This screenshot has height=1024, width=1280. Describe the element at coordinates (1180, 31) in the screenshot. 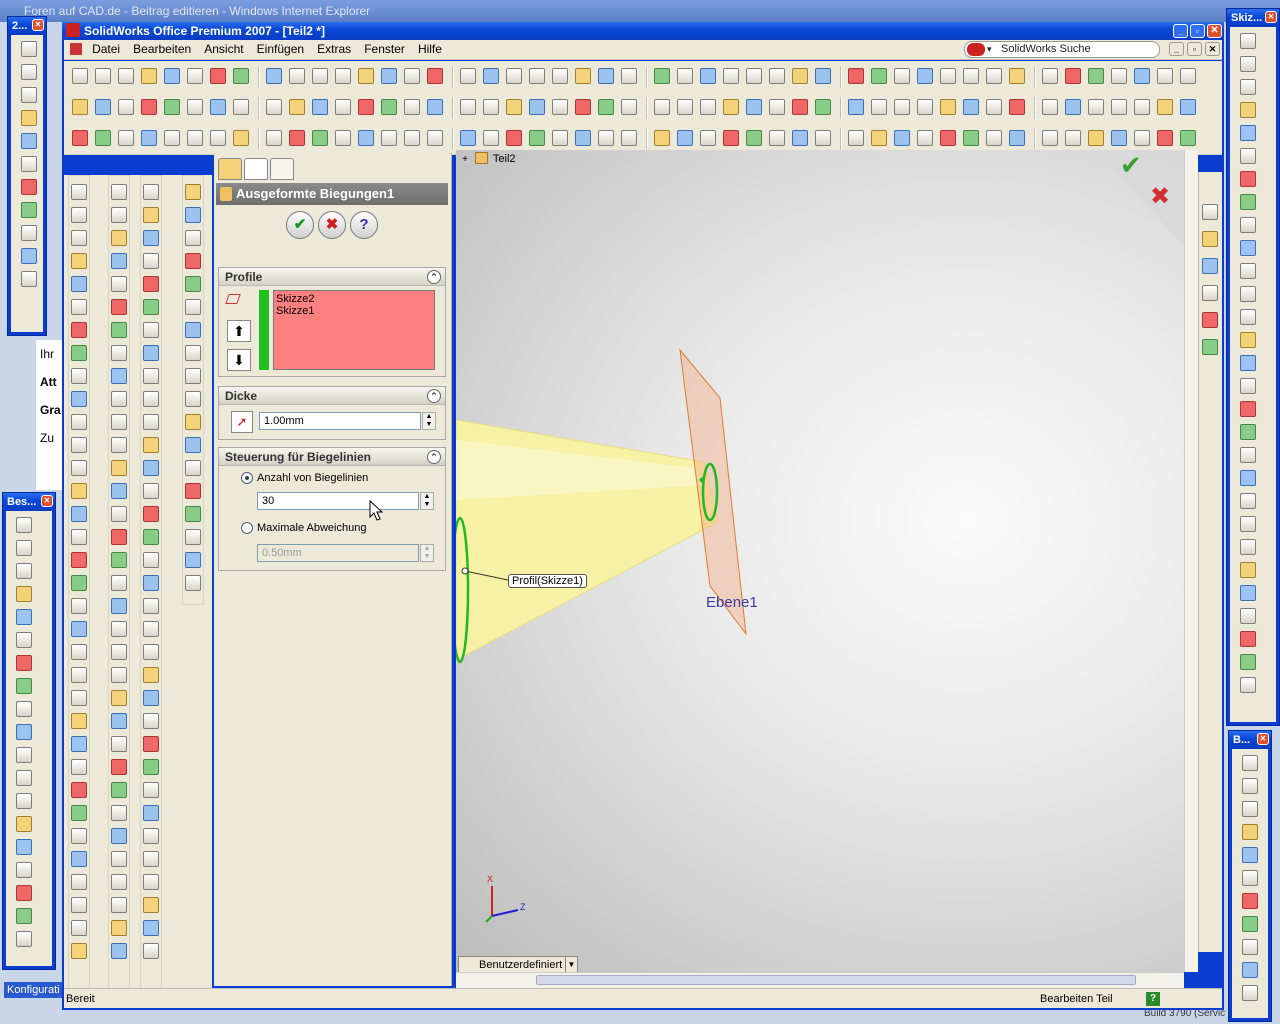

I see `minimize-button: _` at that location.